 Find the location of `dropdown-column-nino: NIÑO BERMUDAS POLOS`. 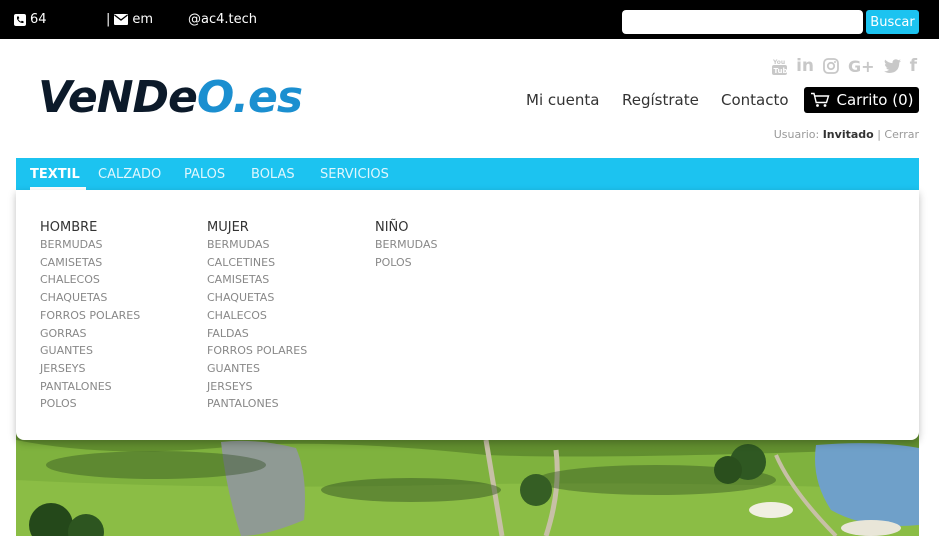

dropdown-column-nino: NIÑO BERMUDAS POLOS is located at coordinates (406, 245).